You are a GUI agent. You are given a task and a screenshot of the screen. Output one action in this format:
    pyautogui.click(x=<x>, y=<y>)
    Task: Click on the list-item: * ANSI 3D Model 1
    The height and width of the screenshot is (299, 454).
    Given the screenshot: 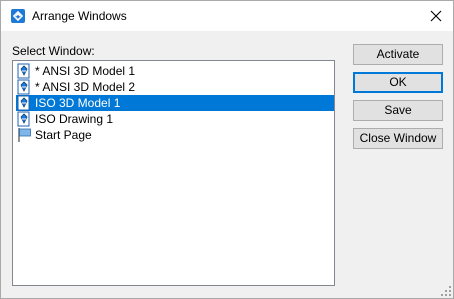 What is the action you would take?
    pyautogui.click(x=175, y=71)
    